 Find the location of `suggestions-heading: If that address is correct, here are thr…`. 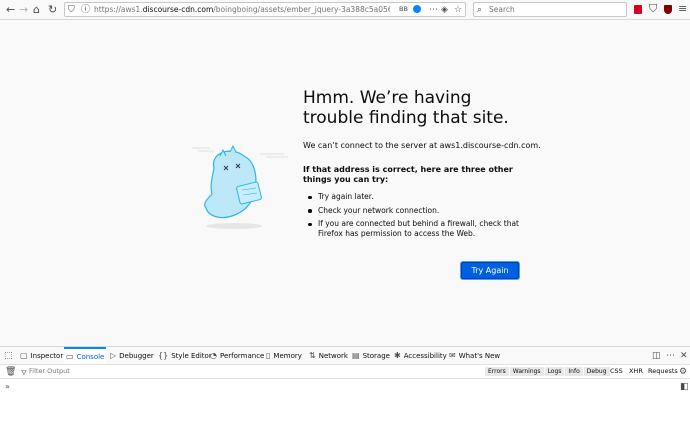

suggestions-heading: If that address is correct, here are thr… is located at coordinates (408, 174).